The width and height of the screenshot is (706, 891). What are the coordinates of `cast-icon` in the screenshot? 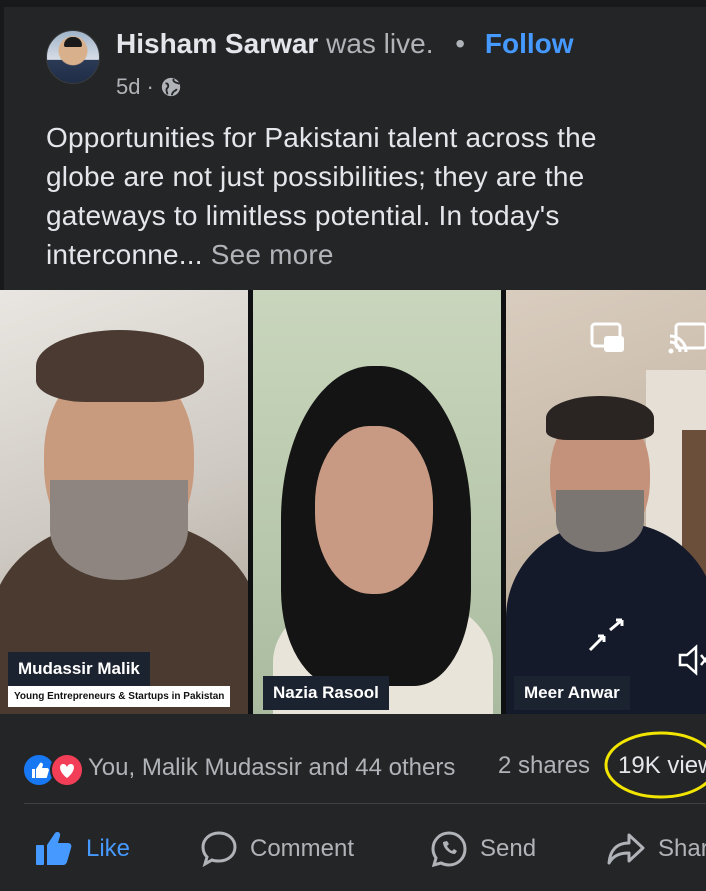 It's located at (687, 338).